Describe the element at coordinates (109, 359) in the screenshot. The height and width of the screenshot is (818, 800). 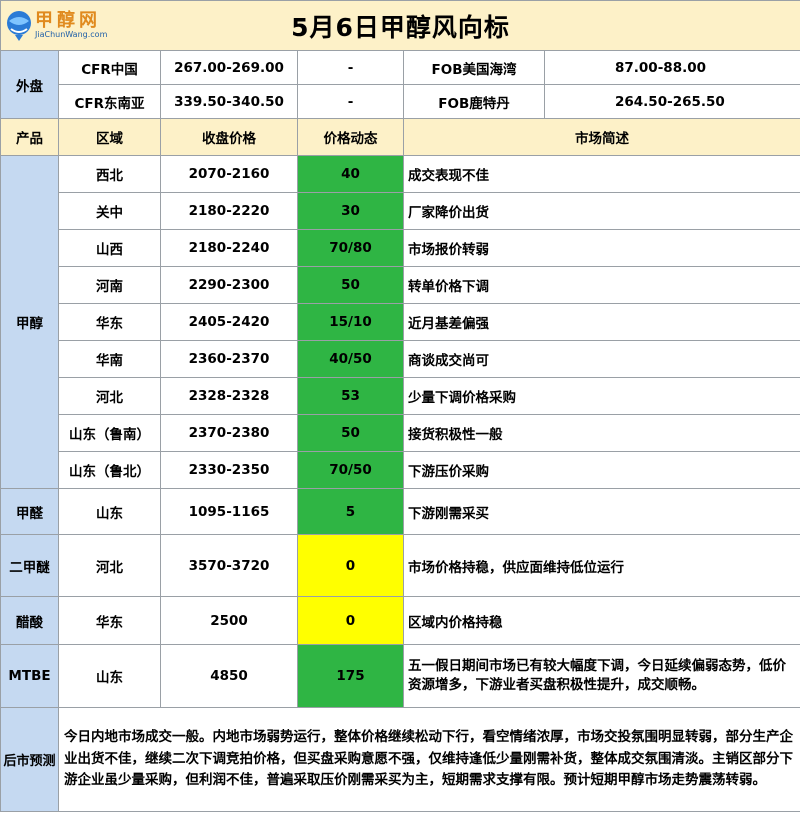
I see `region-cell: 华南` at that location.